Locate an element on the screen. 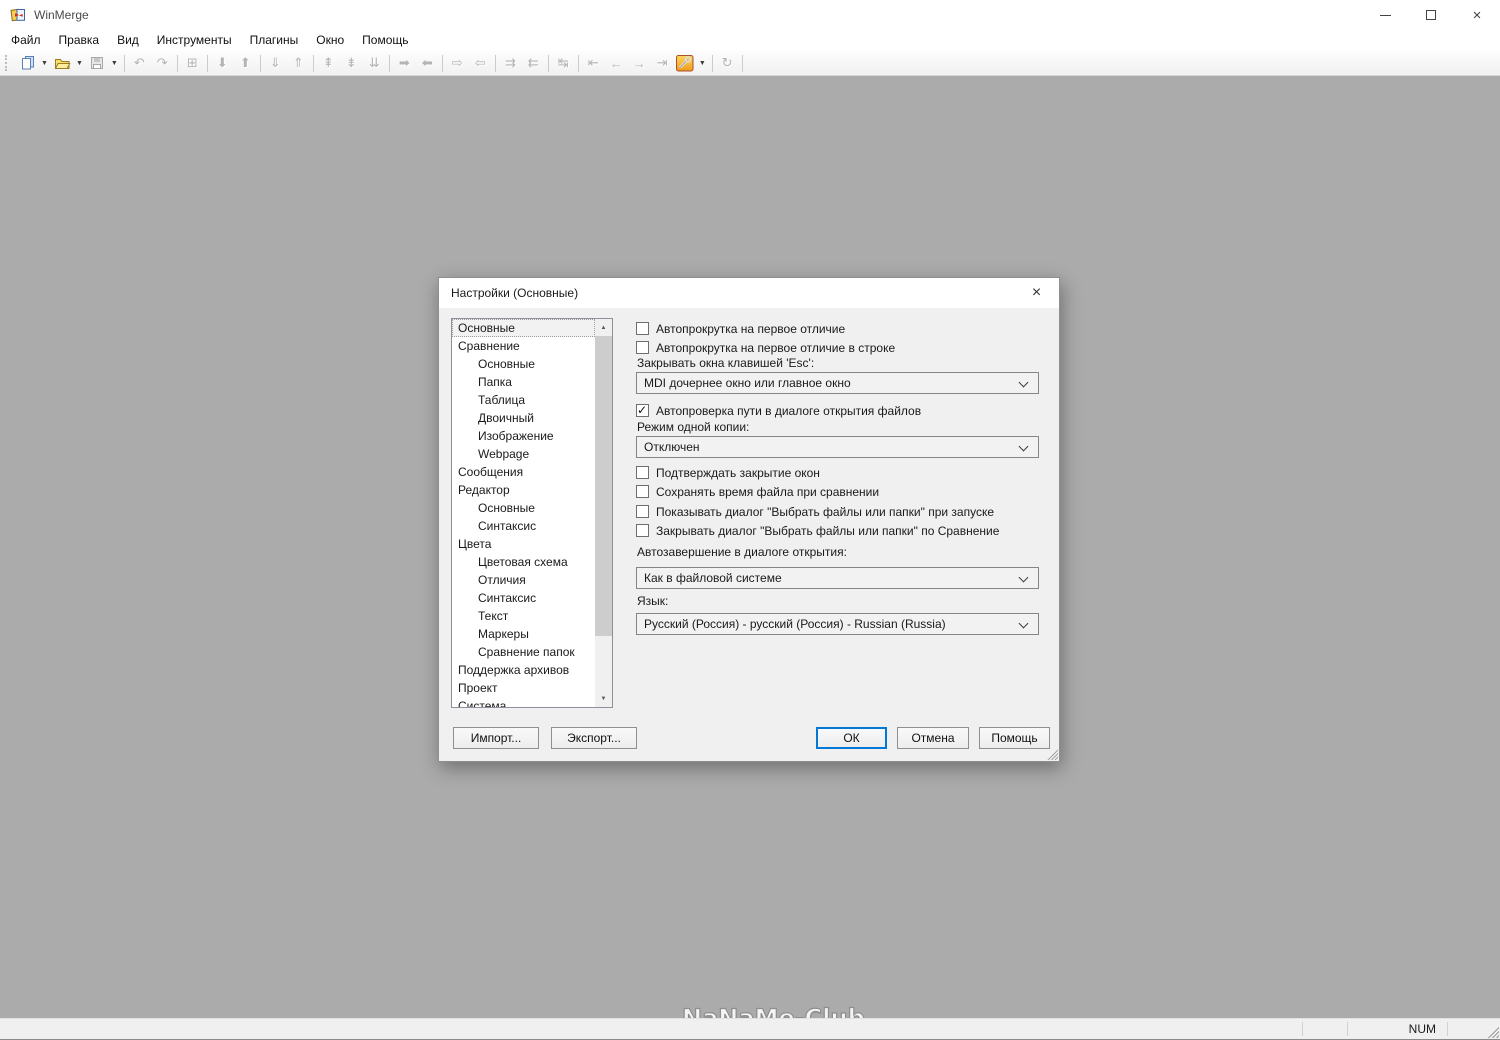  toolbar-grip is located at coordinates (7, 63).